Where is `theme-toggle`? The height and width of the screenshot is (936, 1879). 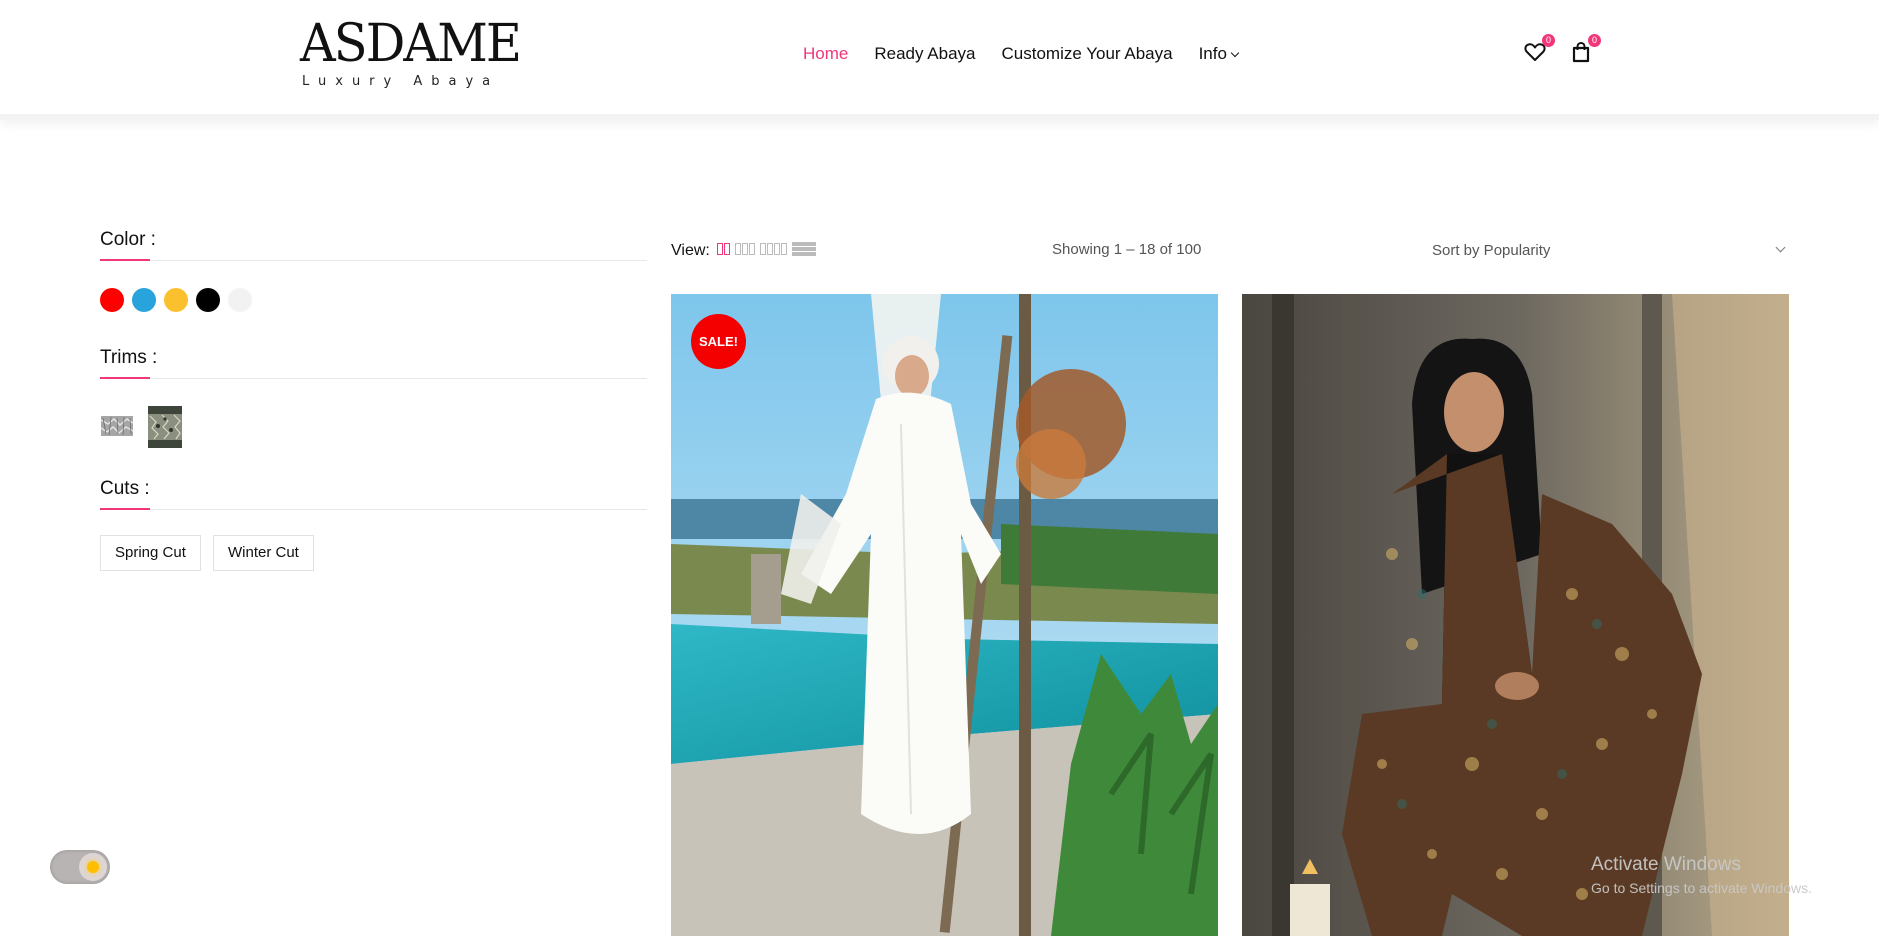 theme-toggle is located at coordinates (80, 867).